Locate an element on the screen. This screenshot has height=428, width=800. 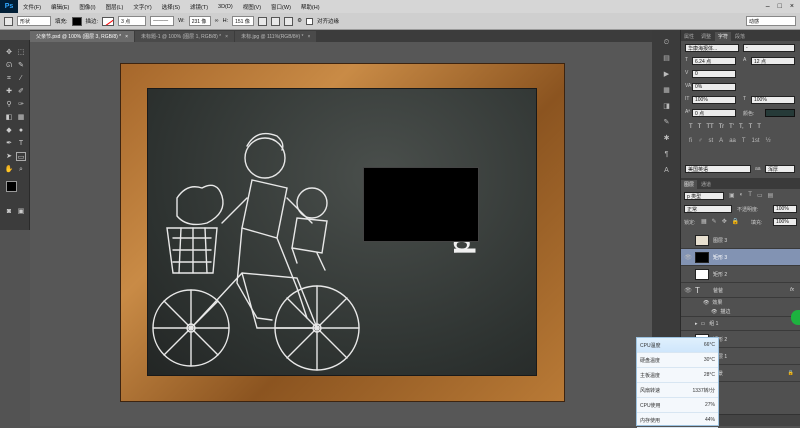
effects-row: 👁 效果 is located at coordinates (740, 302).